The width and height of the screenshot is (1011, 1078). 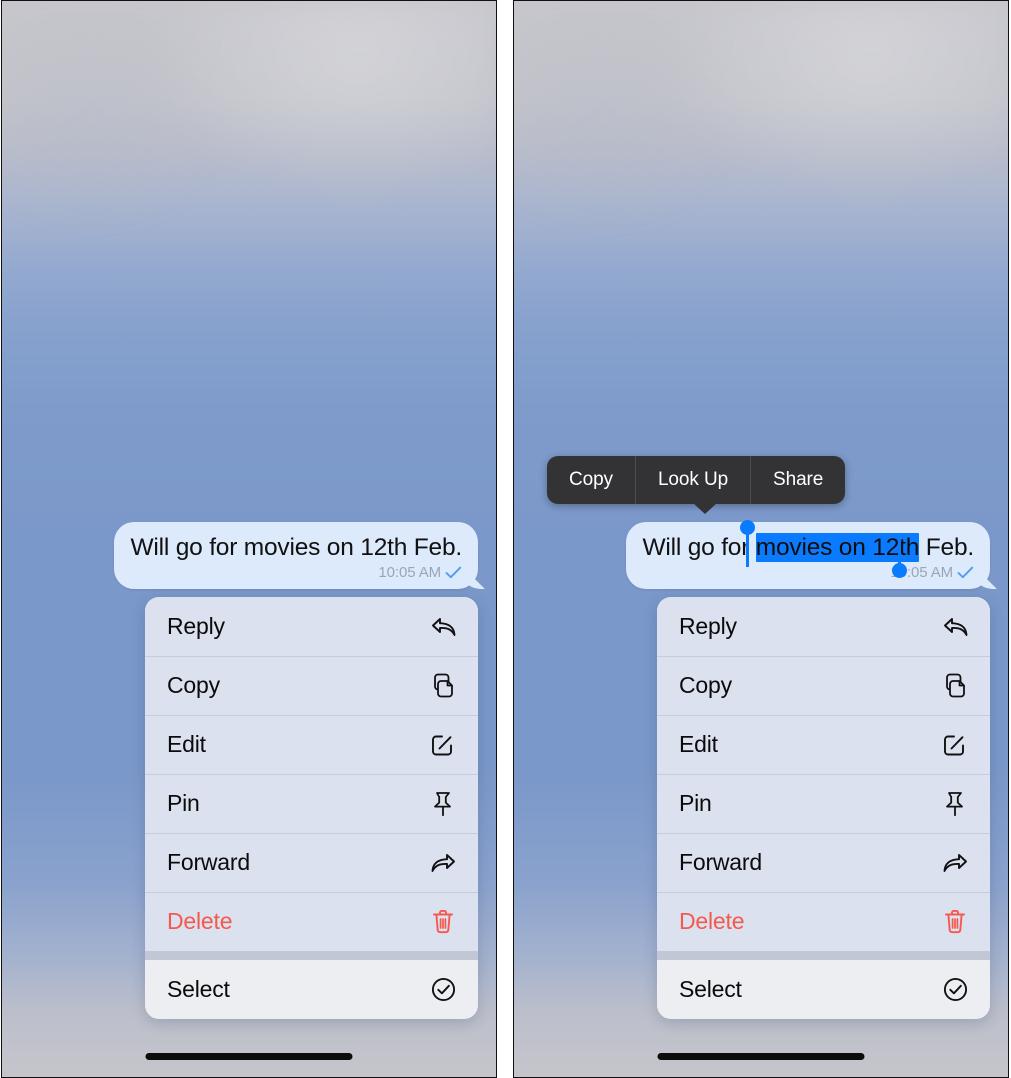 What do you see at coordinates (591, 480) in the screenshot?
I see `toolbar-item-copy: Copy` at bounding box center [591, 480].